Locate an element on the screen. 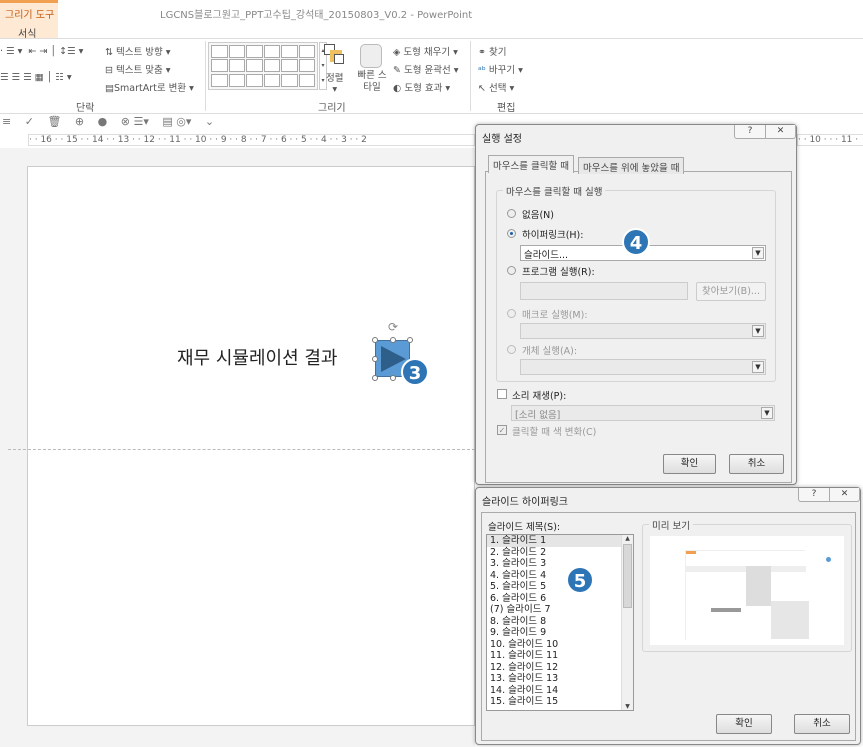 This screenshot has height=747, width=863. horizontal-ruler-right: · · 10 · · · 11 · is located at coordinates (830, 140).